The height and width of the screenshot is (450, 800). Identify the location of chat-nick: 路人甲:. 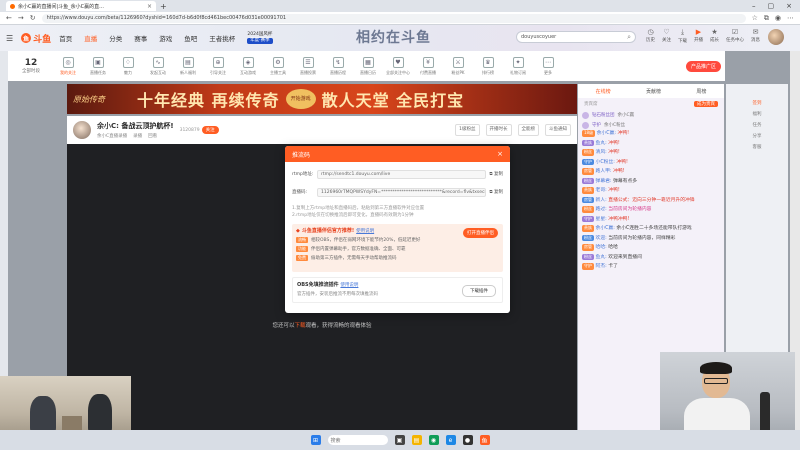
(604, 171).